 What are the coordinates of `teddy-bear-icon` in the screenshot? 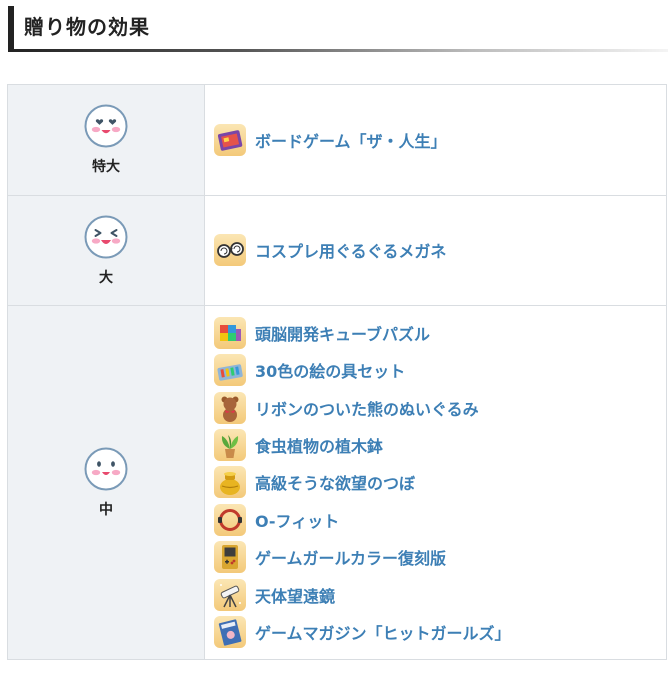 It's located at (230, 407).